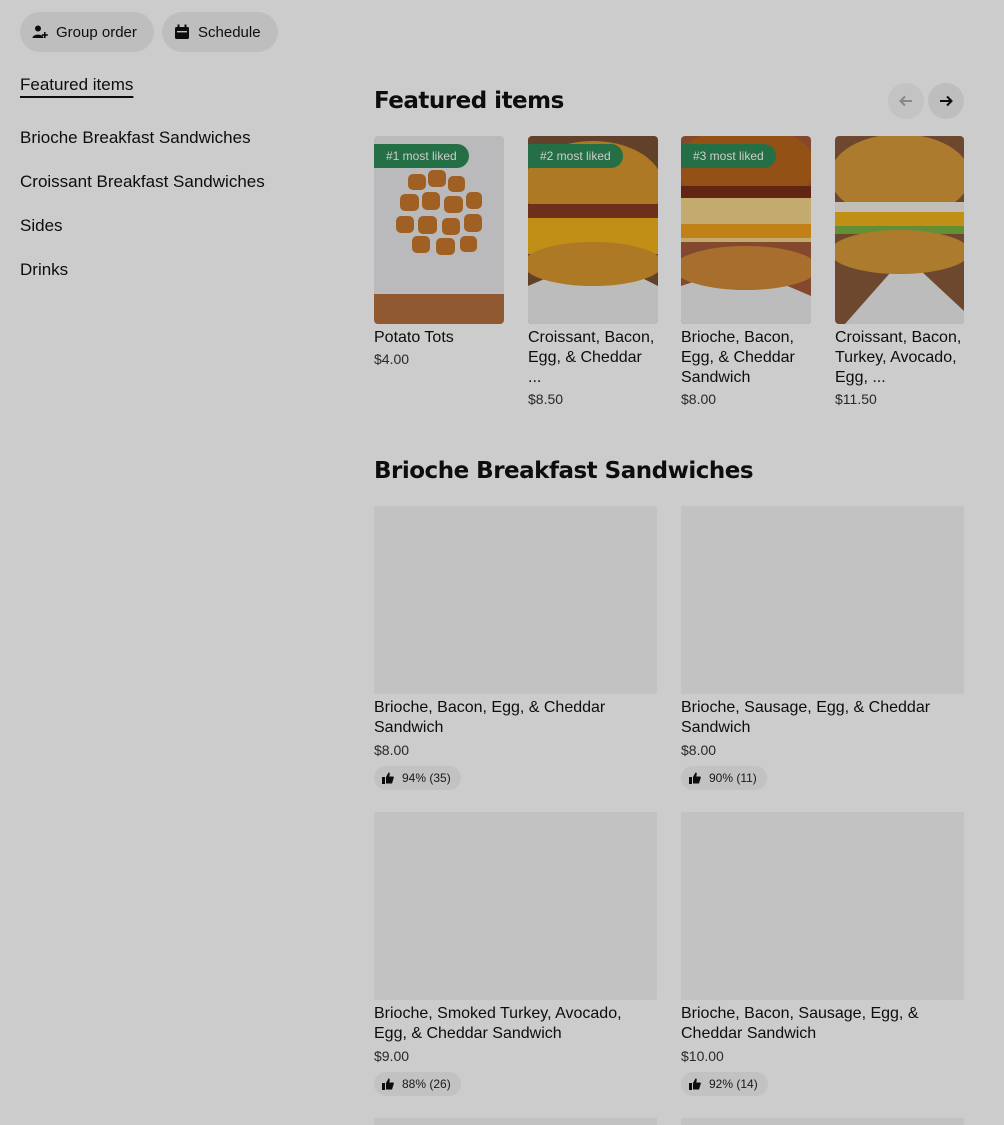 This screenshot has height=1125, width=1004. I want to click on arrow-left-icon, so click(905, 101).